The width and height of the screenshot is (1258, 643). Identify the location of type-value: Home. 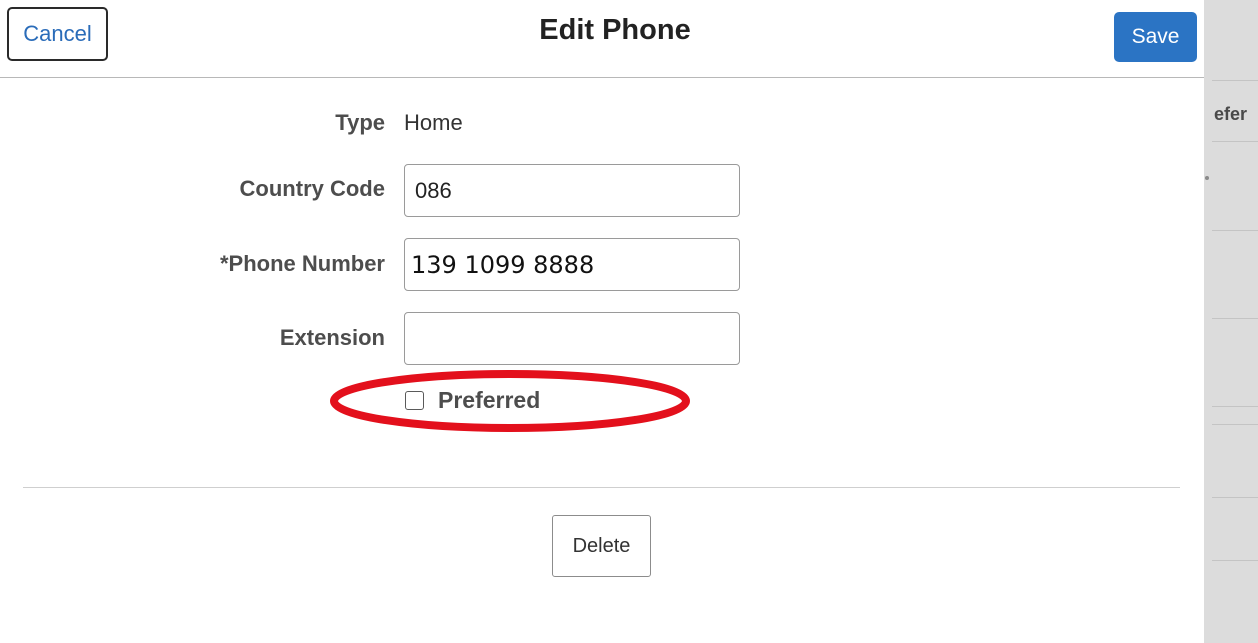
(433, 122).